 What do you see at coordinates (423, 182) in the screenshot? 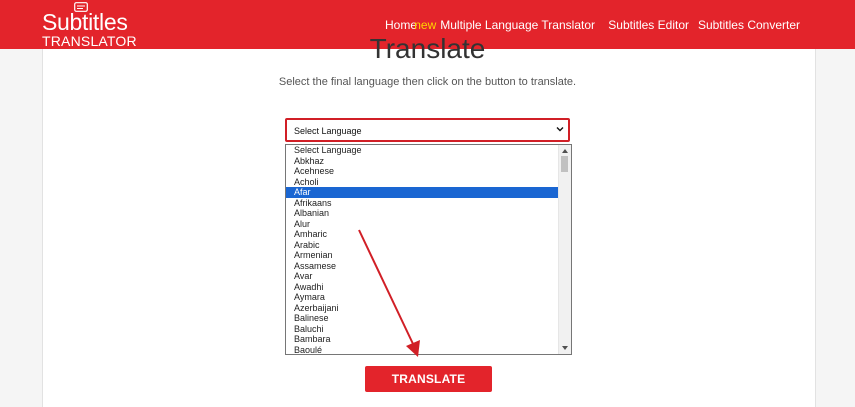
I see `language-option: Acholi` at bounding box center [423, 182].